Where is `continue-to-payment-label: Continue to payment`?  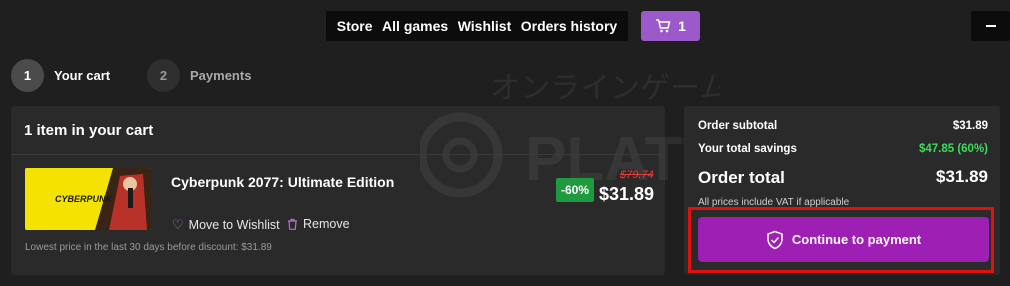
continue-to-payment-label: Continue to payment is located at coordinates (856, 239).